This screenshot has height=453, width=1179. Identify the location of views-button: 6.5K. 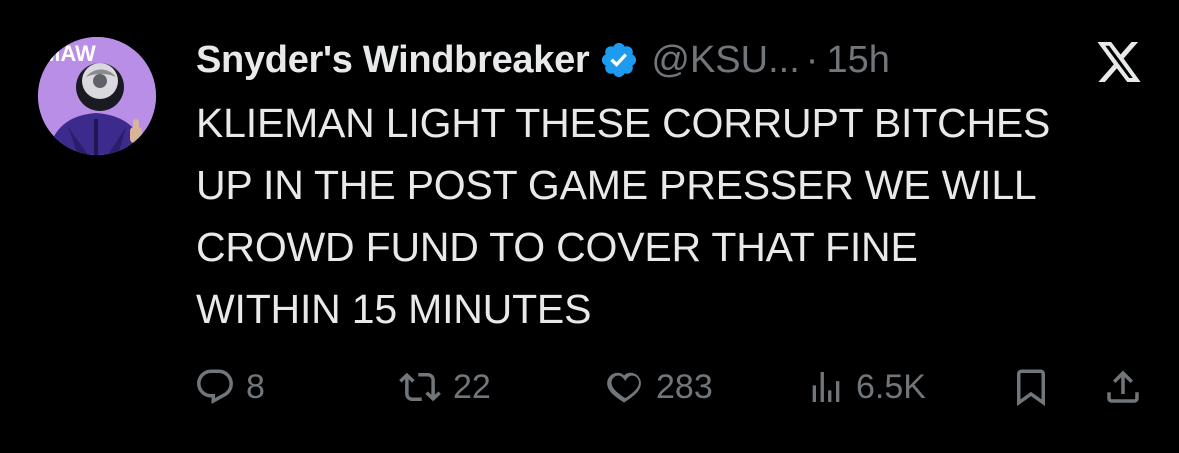
(866, 387).